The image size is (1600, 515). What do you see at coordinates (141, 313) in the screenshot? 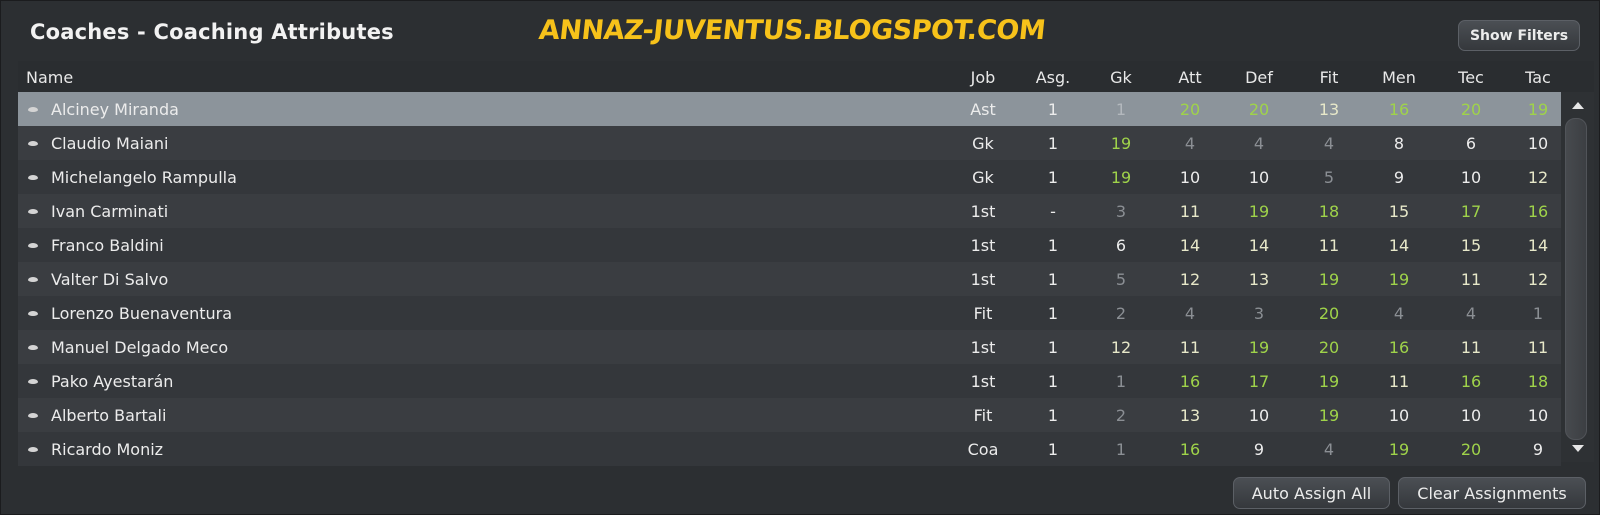
I see `coach-name: Lorenzo Buenaventura` at bounding box center [141, 313].